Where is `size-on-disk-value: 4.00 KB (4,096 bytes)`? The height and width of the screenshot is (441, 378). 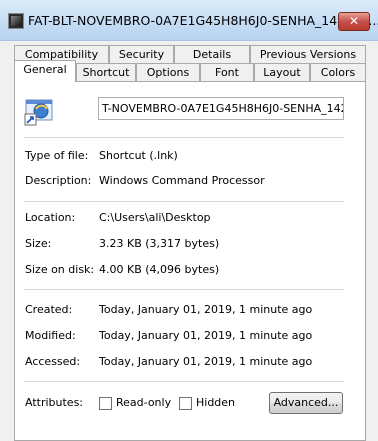 size-on-disk-value: 4.00 KB (4,096 bytes) is located at coordinates (159, 269).